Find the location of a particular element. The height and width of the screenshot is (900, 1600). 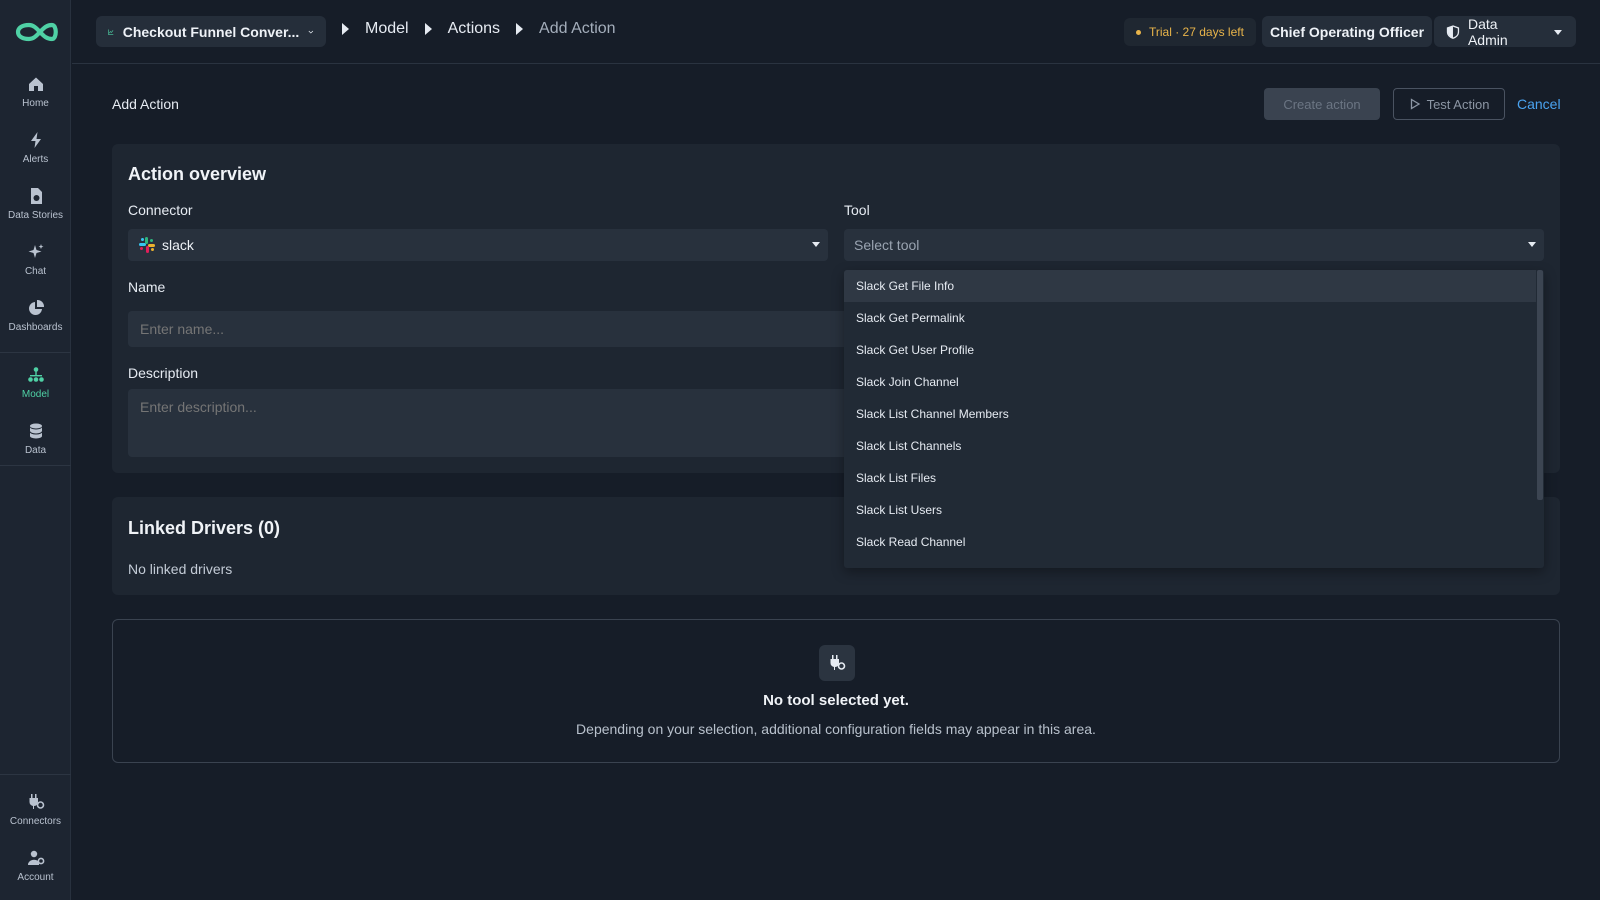

test-action-button: Test Action is located at coordinates (1449, 104).